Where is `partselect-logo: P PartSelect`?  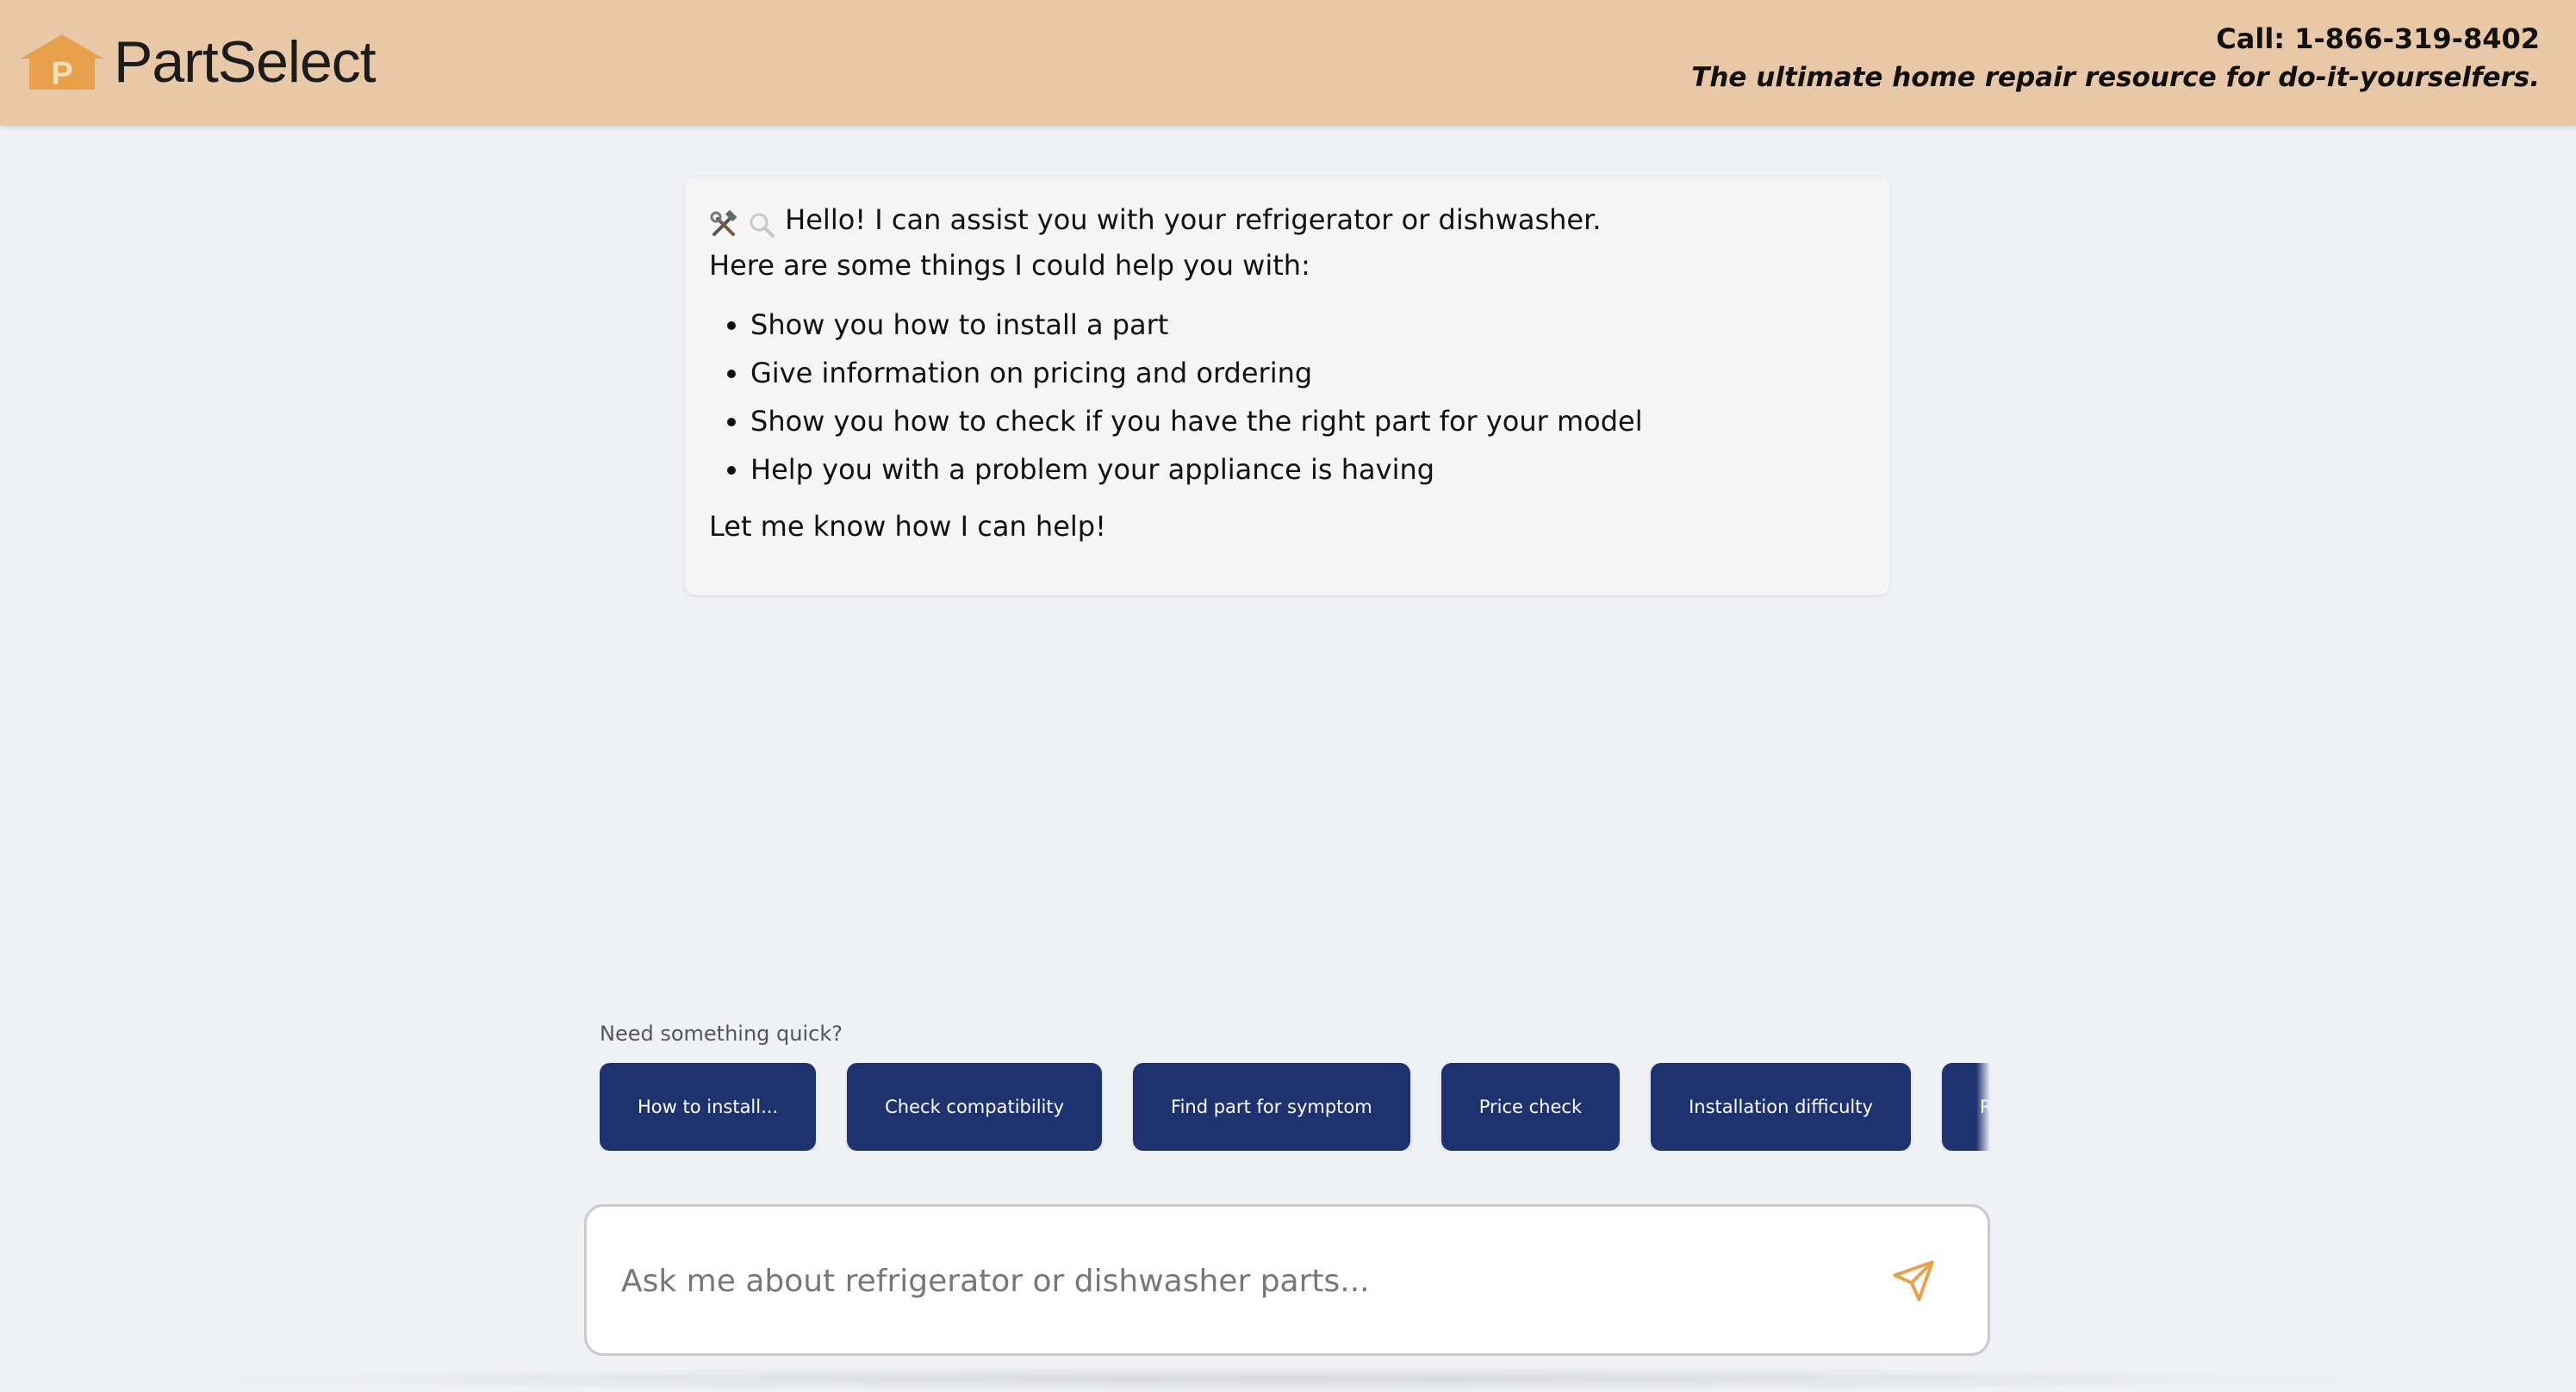 partselect-logo: P PartSelect is located at coordinates (198, 62).